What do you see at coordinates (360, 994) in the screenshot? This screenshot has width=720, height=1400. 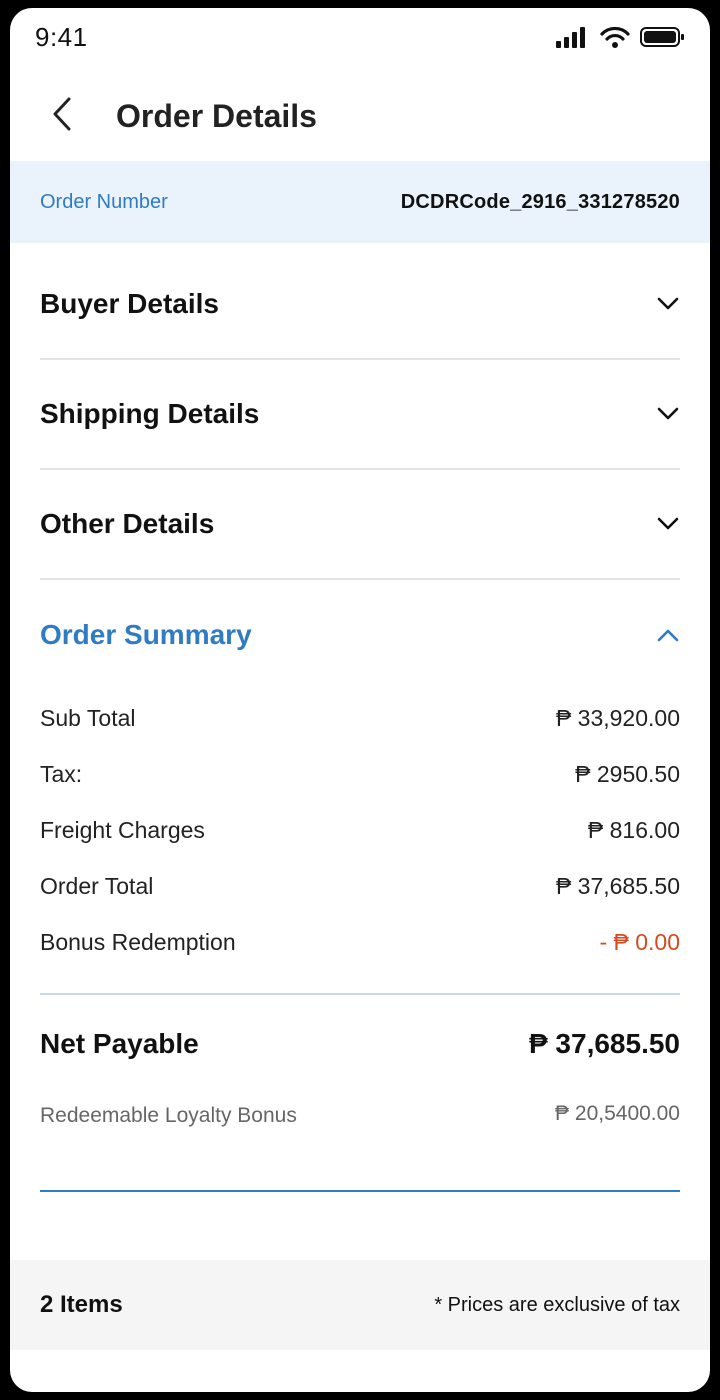 I see `summary-divider` at bounding box center [360, 994].